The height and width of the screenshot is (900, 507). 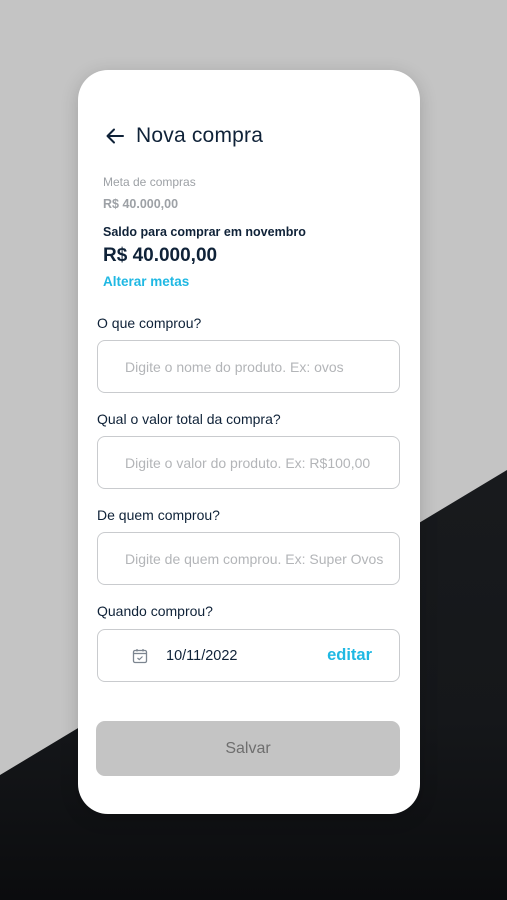 What do you see at coordinates (261, 462) in the screenshot?
I see `total-input` at bounding box center [261, 462].